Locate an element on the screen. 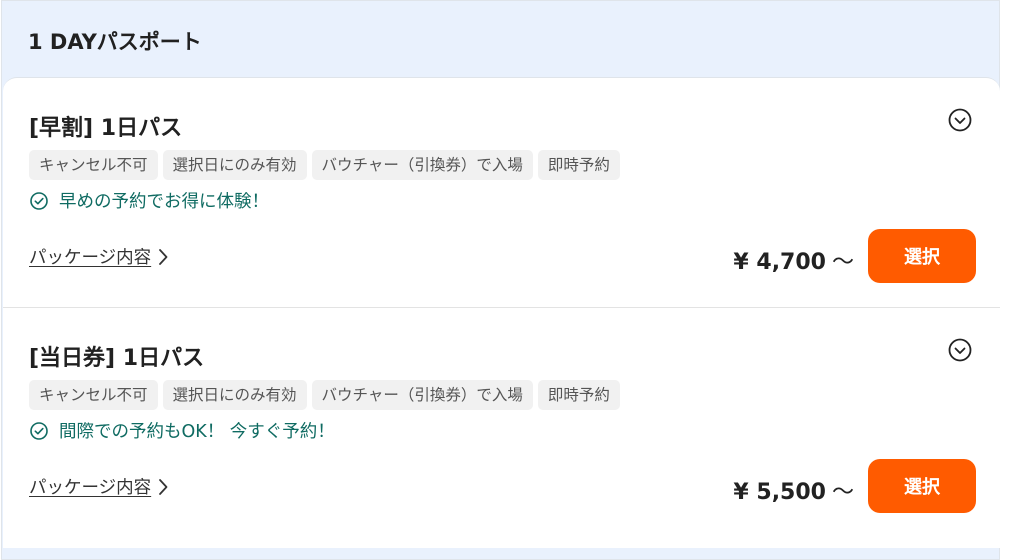 The width and height of the screenshot is (1009, 560). price: ¥ 4,700 〜 is located at coordinates (793, 260).